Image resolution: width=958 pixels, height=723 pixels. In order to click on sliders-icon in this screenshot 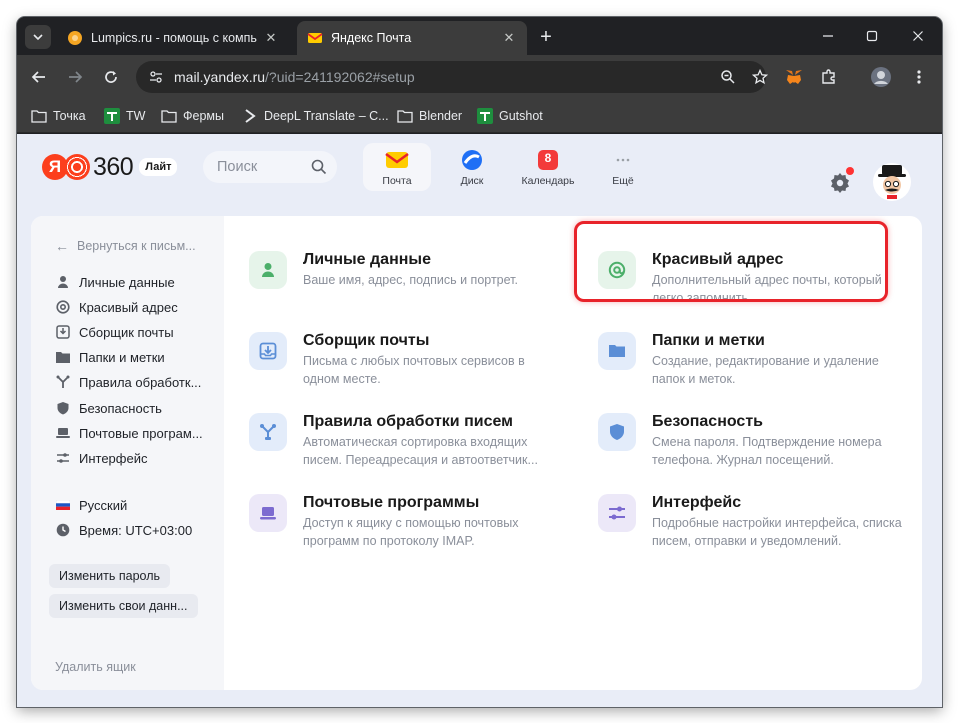, I will do `click(617, 513)`.